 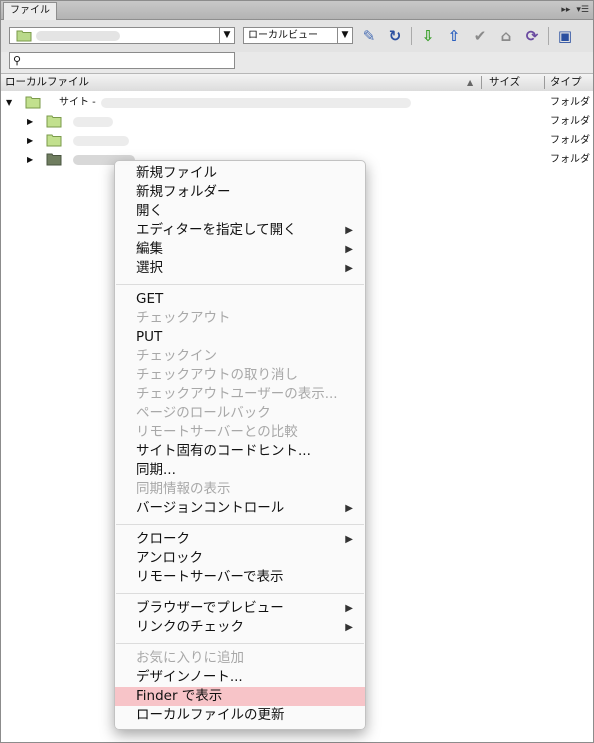 What do you see at coordinates (480, 36) in the screenshot?
I see `check-out-icon: ✔` at bounding box center [480, 36].